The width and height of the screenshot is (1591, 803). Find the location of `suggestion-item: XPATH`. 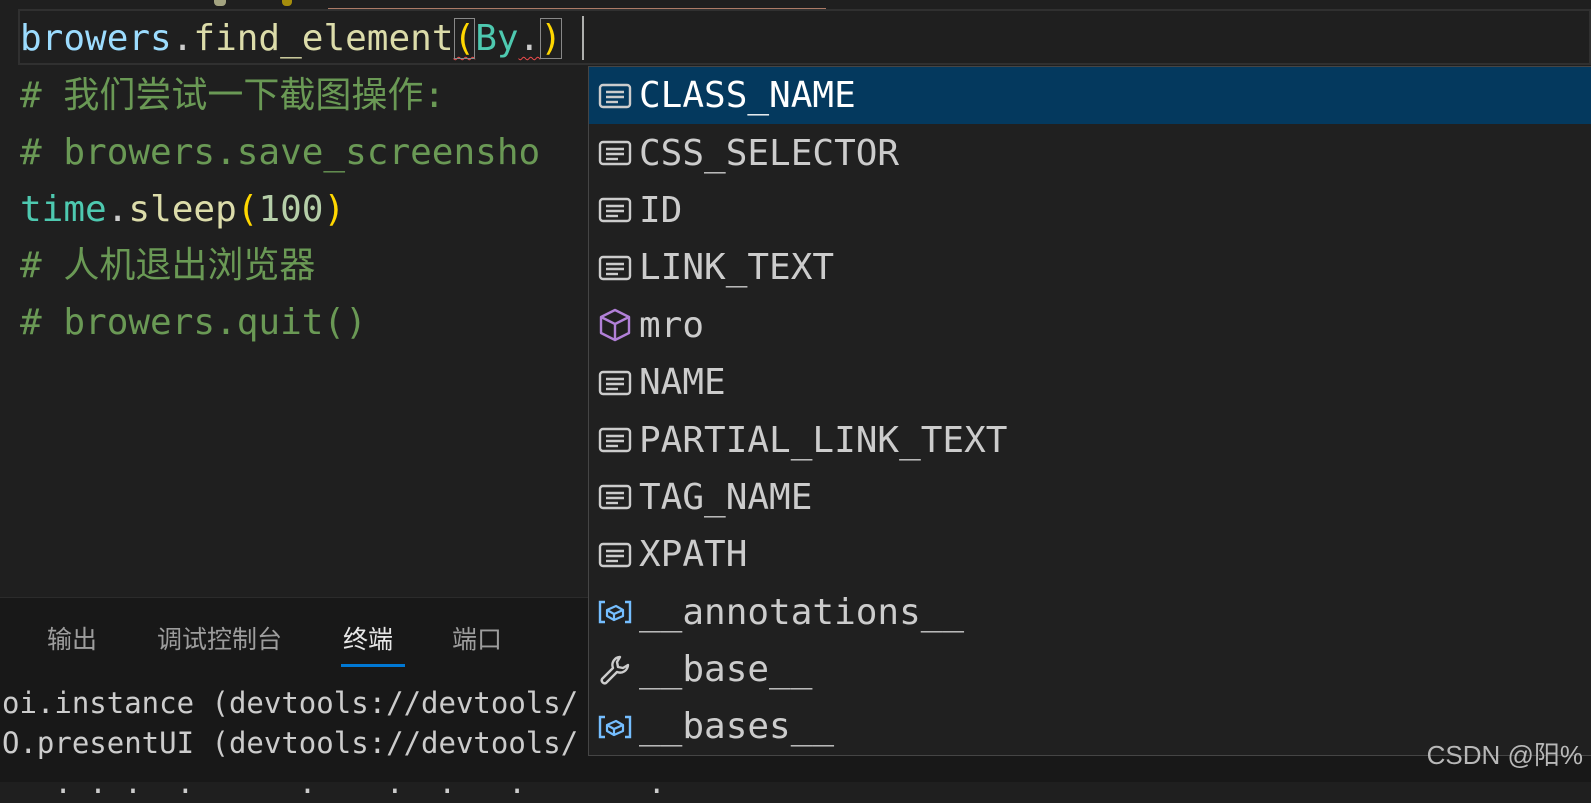

suggestion-item: XPATH is located at coordinates (1090, 554).